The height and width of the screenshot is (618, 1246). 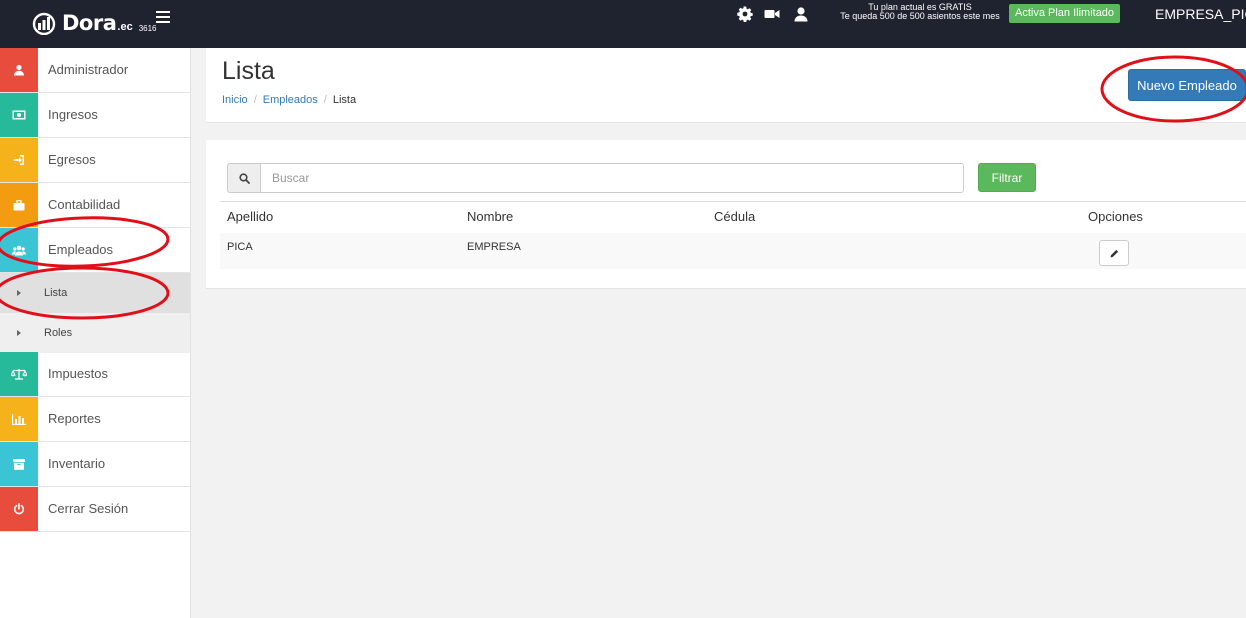 I want to click on sidebar-item-label: Cerrar Sesión, so click(x=88, y=508).